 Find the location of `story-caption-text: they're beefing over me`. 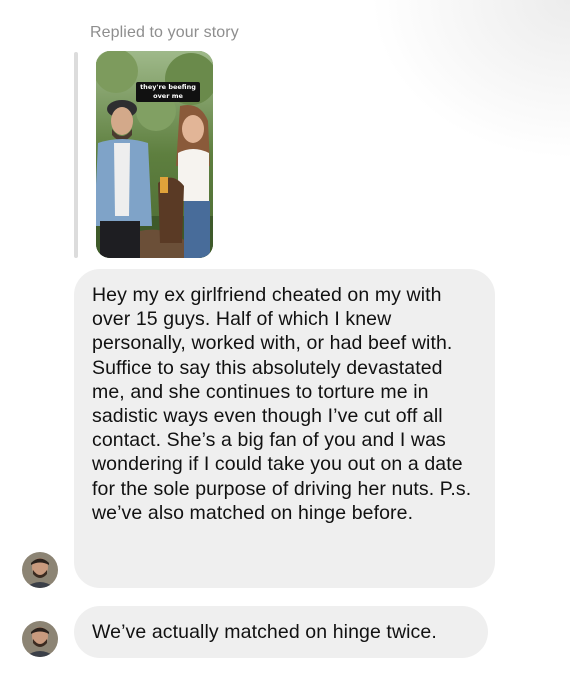

story-caption-text: they're beefing over me is located at coordinates (168, 92).